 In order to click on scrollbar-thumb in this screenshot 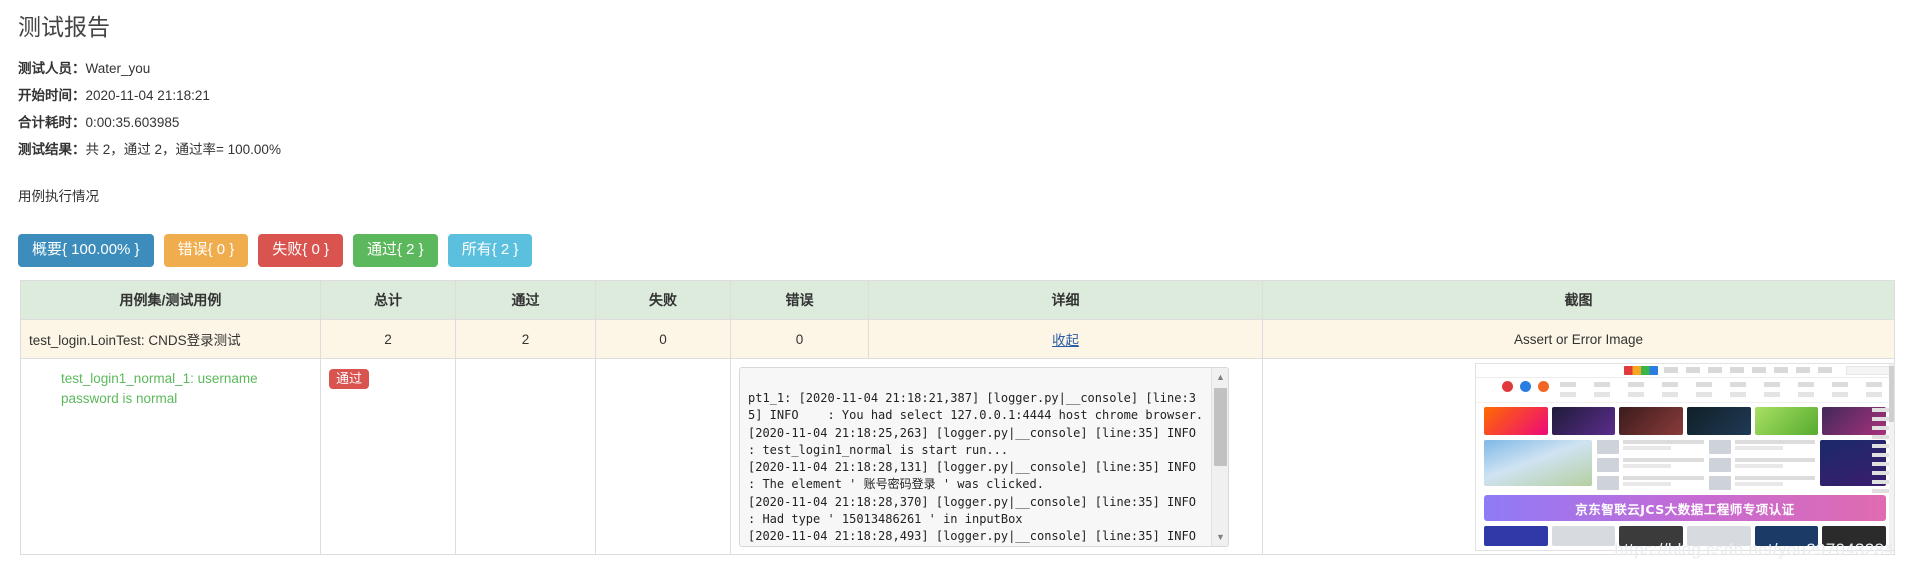, I will do `click(1220, 427)`.